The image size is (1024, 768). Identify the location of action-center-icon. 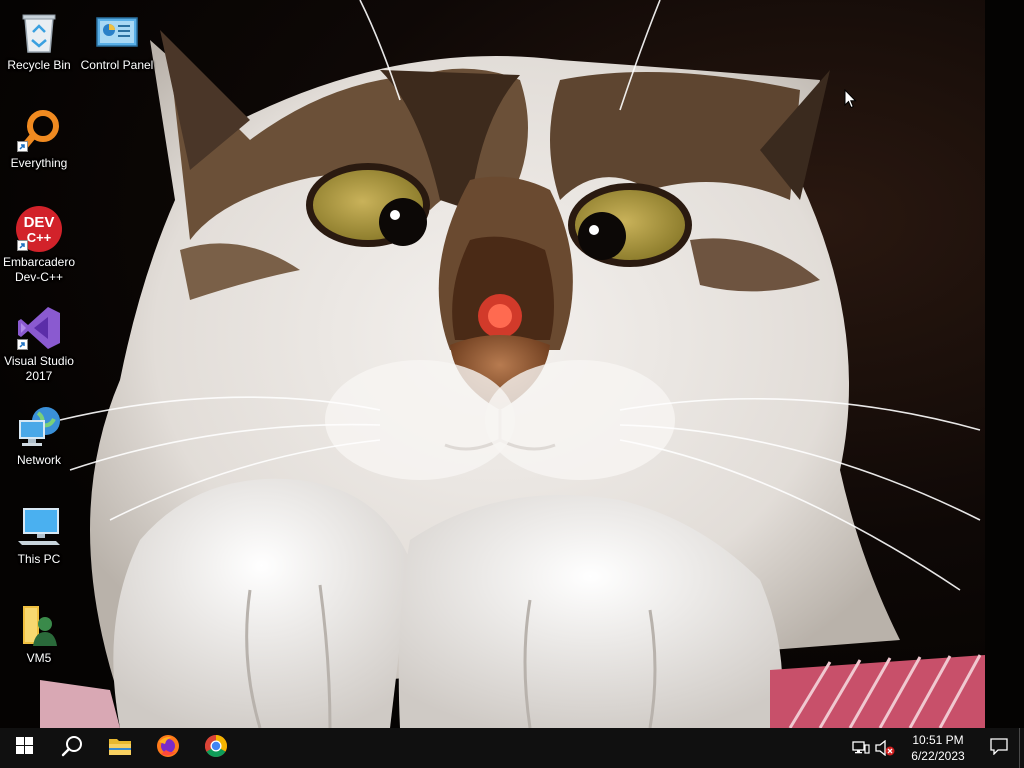
(999, 748).